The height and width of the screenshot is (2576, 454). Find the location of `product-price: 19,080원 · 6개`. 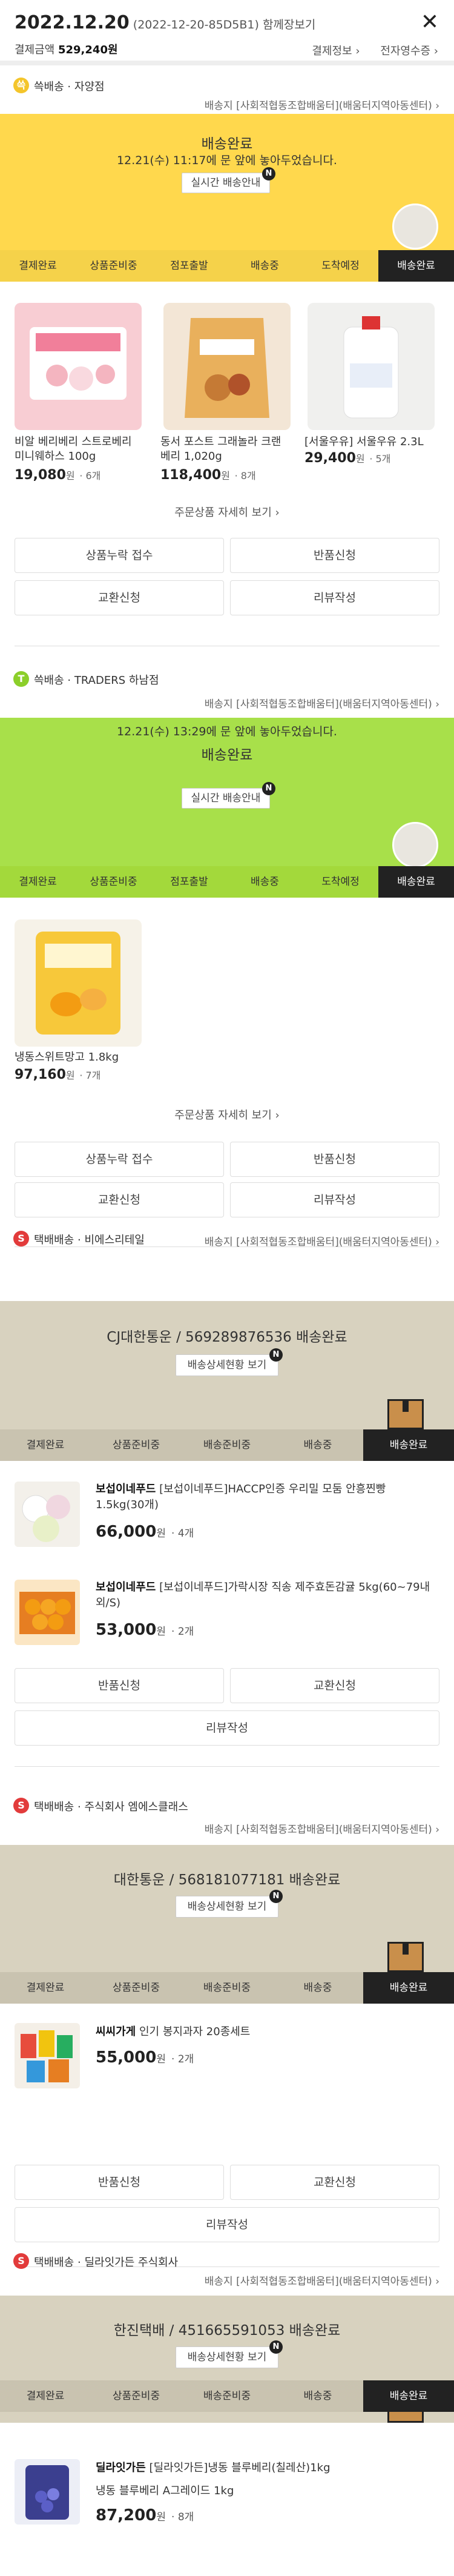

product-price: 19,080원 · 6개 is located at coordinates (57, 475).